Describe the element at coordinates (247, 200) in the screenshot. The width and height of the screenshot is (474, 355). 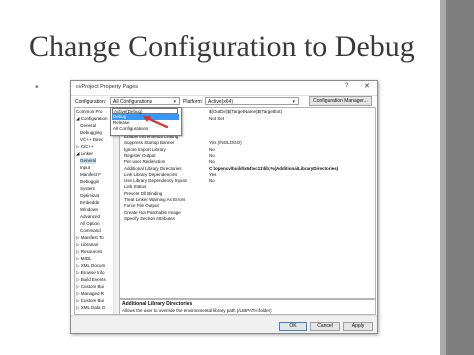
I see `table-row: Treat Linker Warning As Errors` at that location.